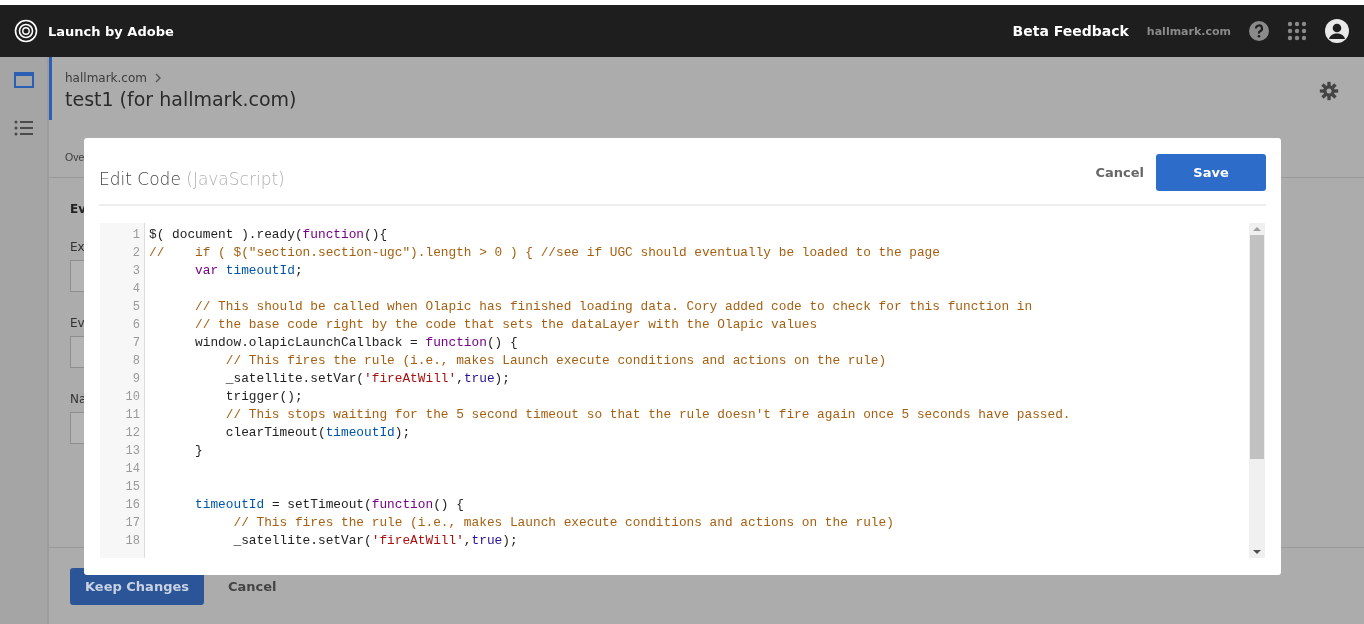 Image resolution: width=1364 pixels, height=624 pixels. Describe the element at coordinates (249, 271) in the screenshot. I see `code-line: var timeoutId;` at that location.